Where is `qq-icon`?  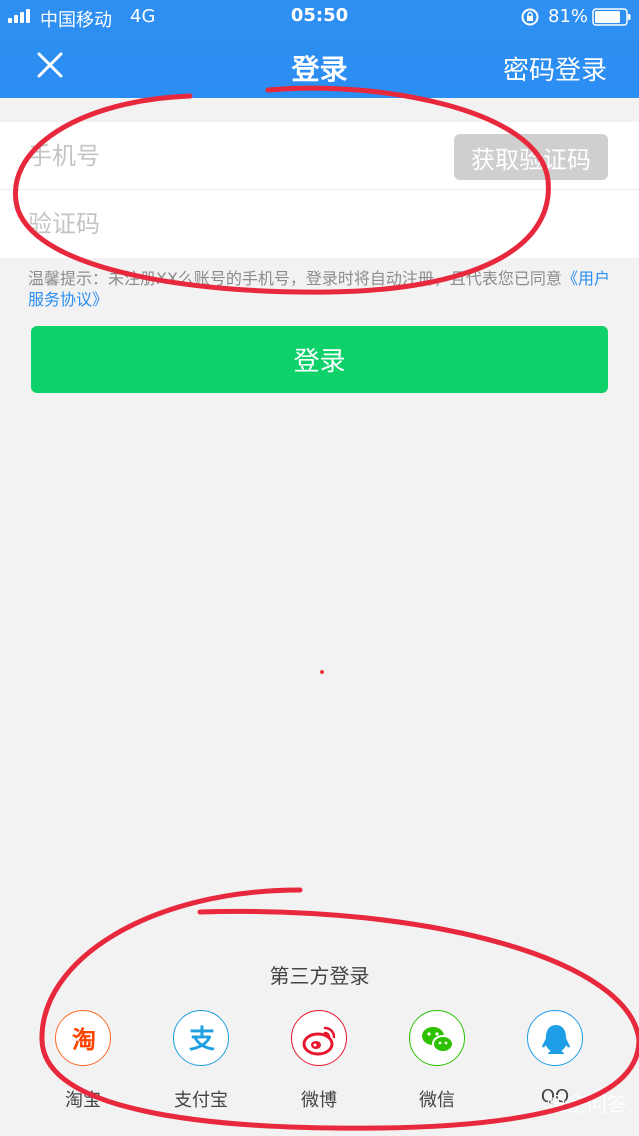
qq-icon is located at coordinates (555, 1038).